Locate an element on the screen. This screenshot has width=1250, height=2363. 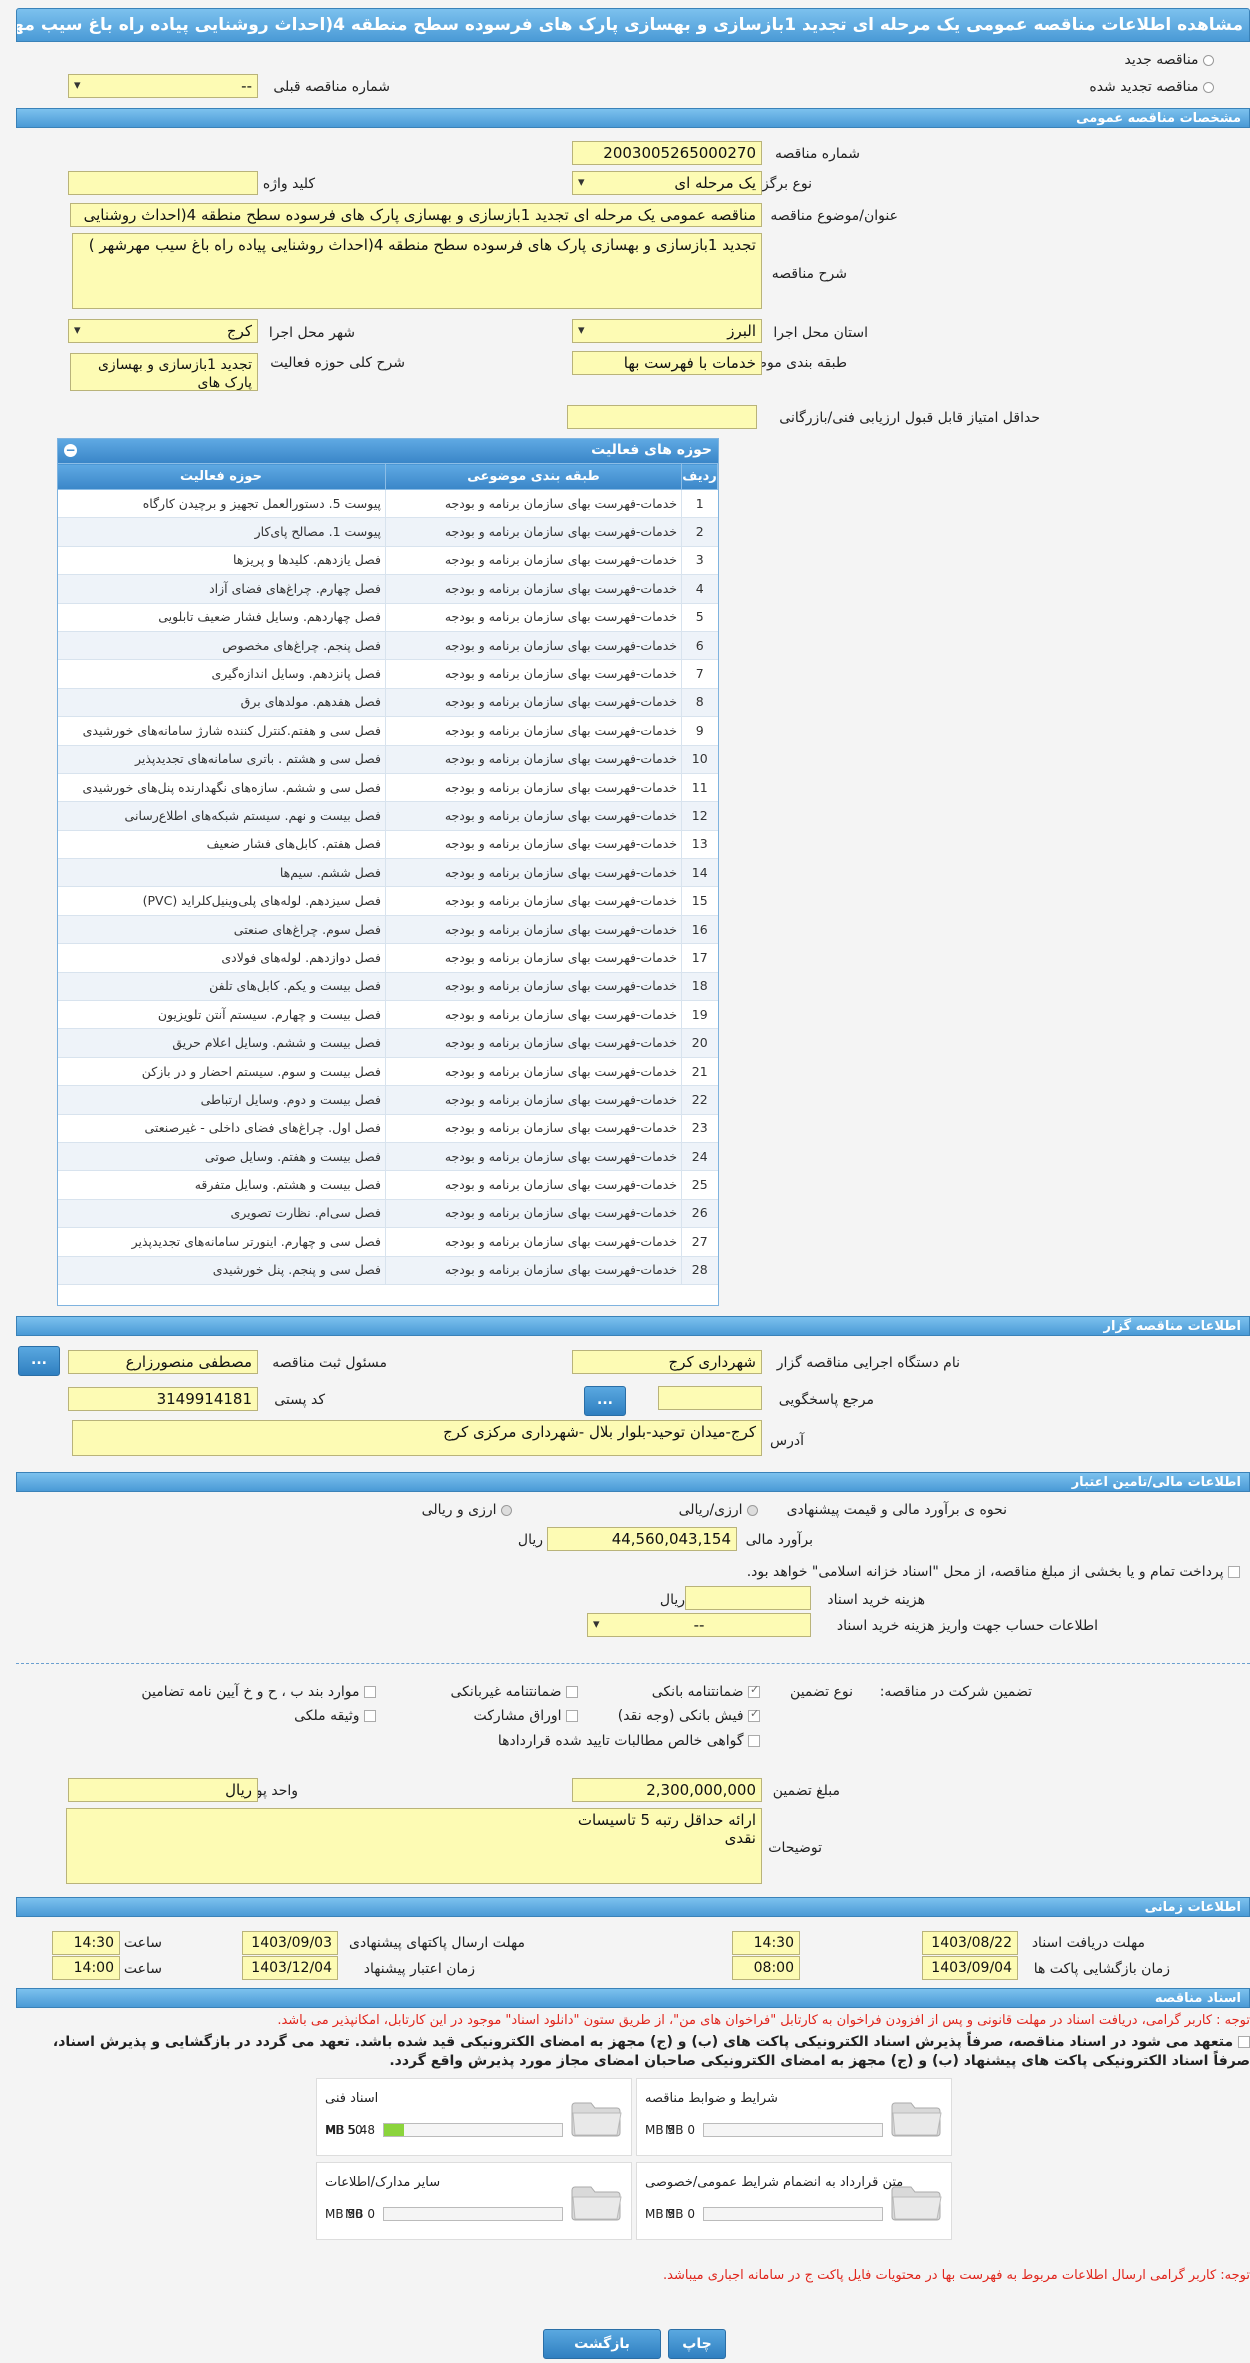
document-name: سایر مدارک/اطلاعات is located at coordinates (383, 2182).